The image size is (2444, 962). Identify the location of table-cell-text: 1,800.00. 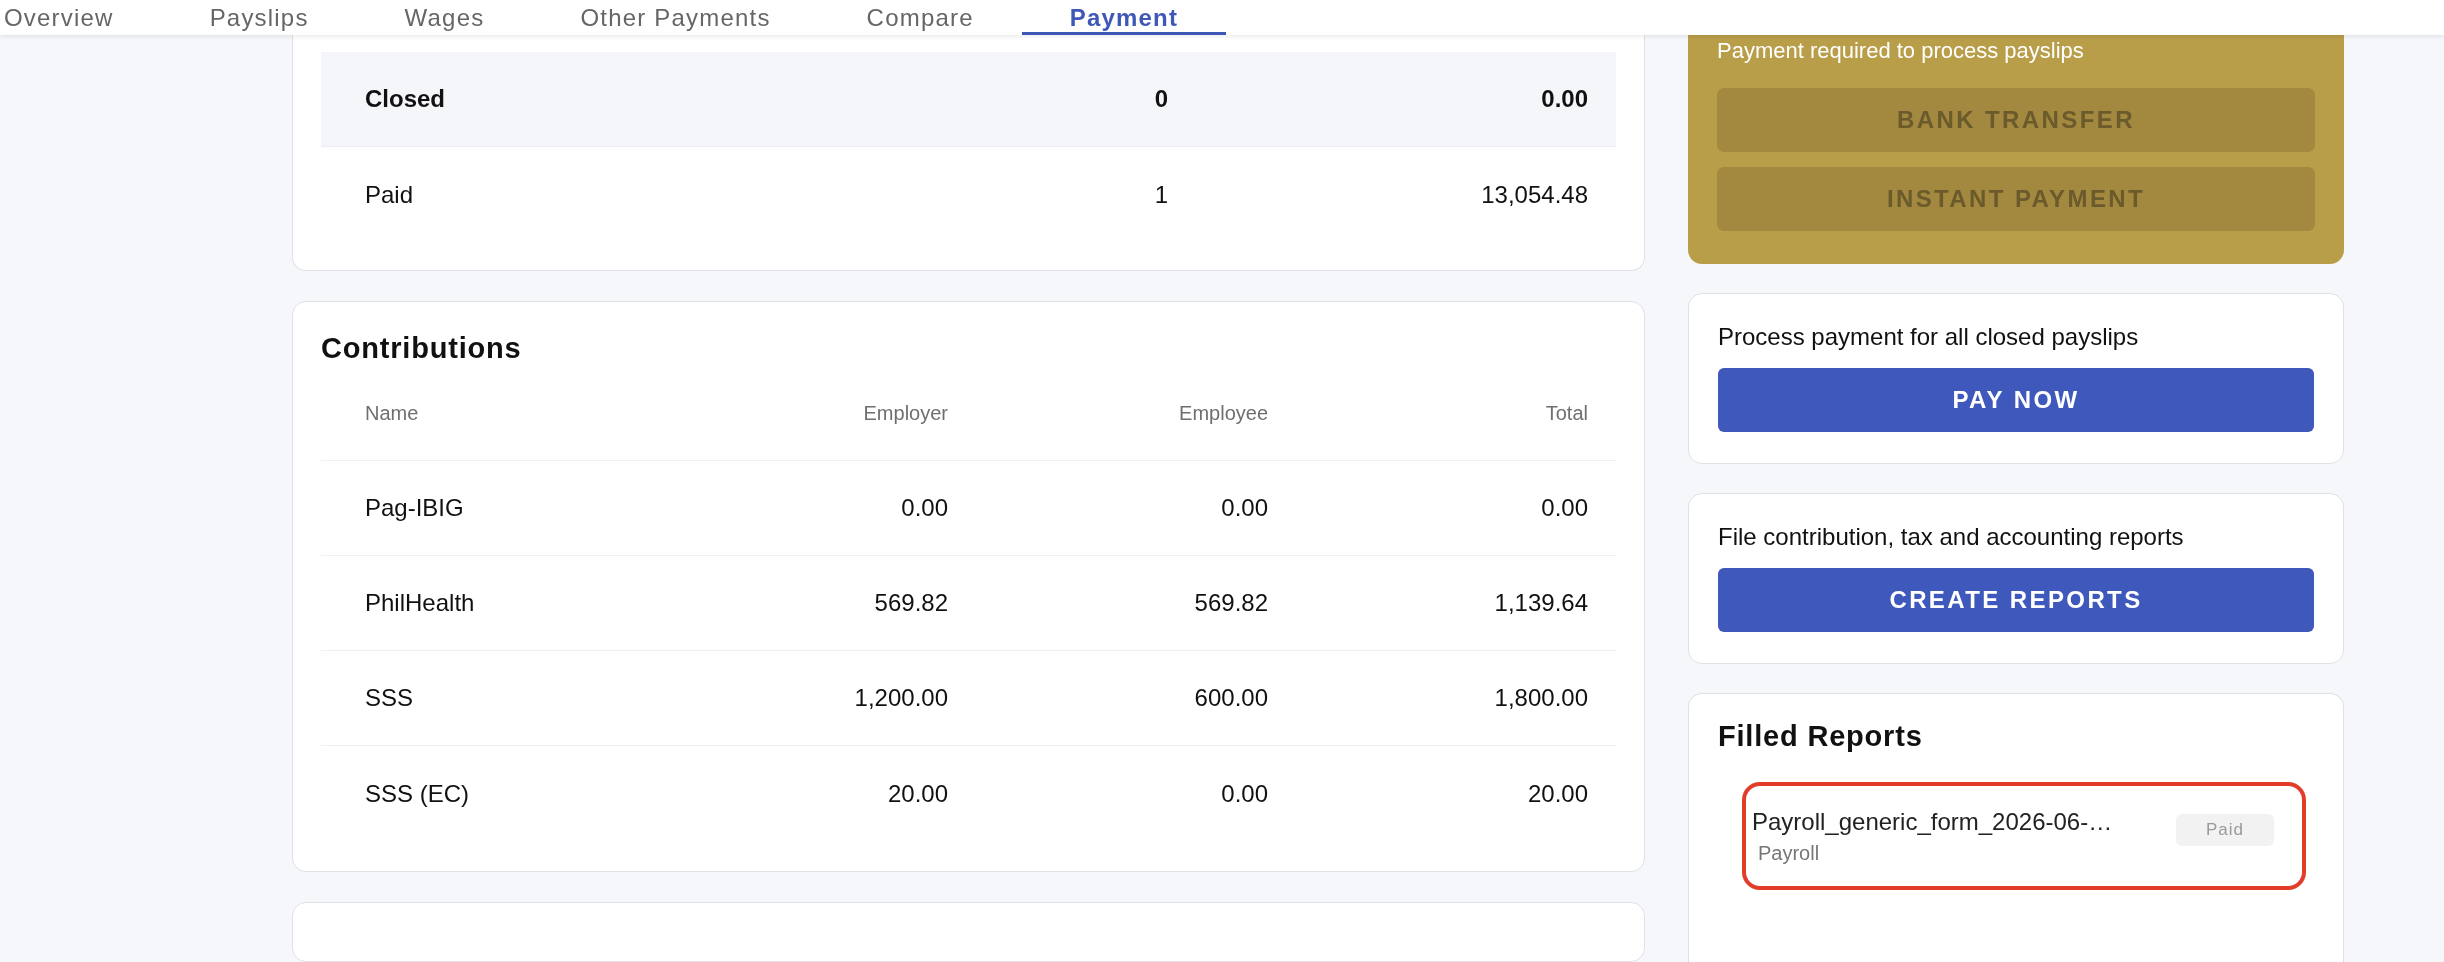
(1540, 698).